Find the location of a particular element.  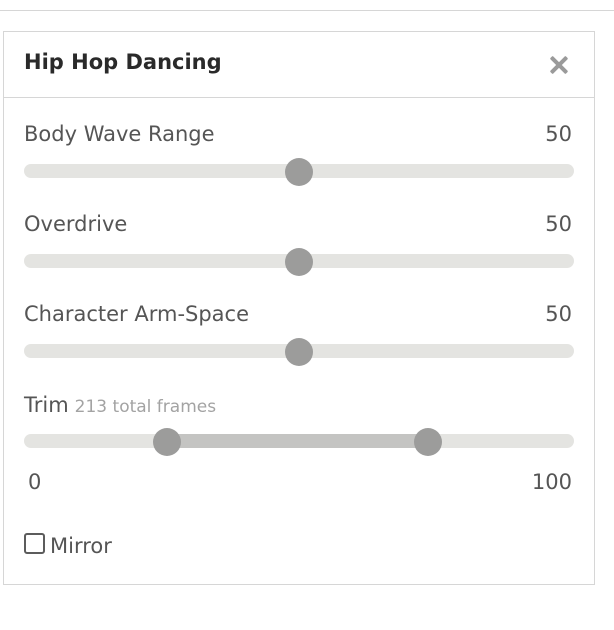

trim-start-thumb is located at coordinates (167, 442).